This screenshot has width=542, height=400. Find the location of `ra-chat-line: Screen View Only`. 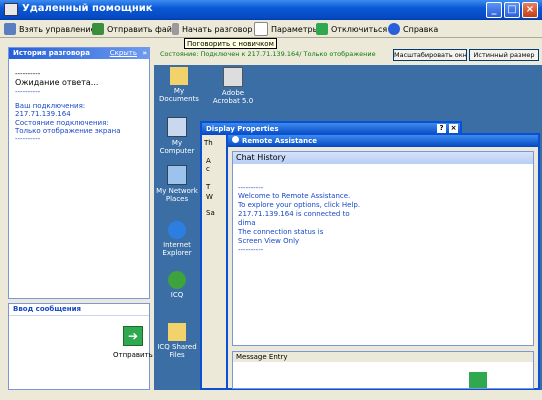

ra-chat-line: Screen View Only is located at coordinates (269, 241).